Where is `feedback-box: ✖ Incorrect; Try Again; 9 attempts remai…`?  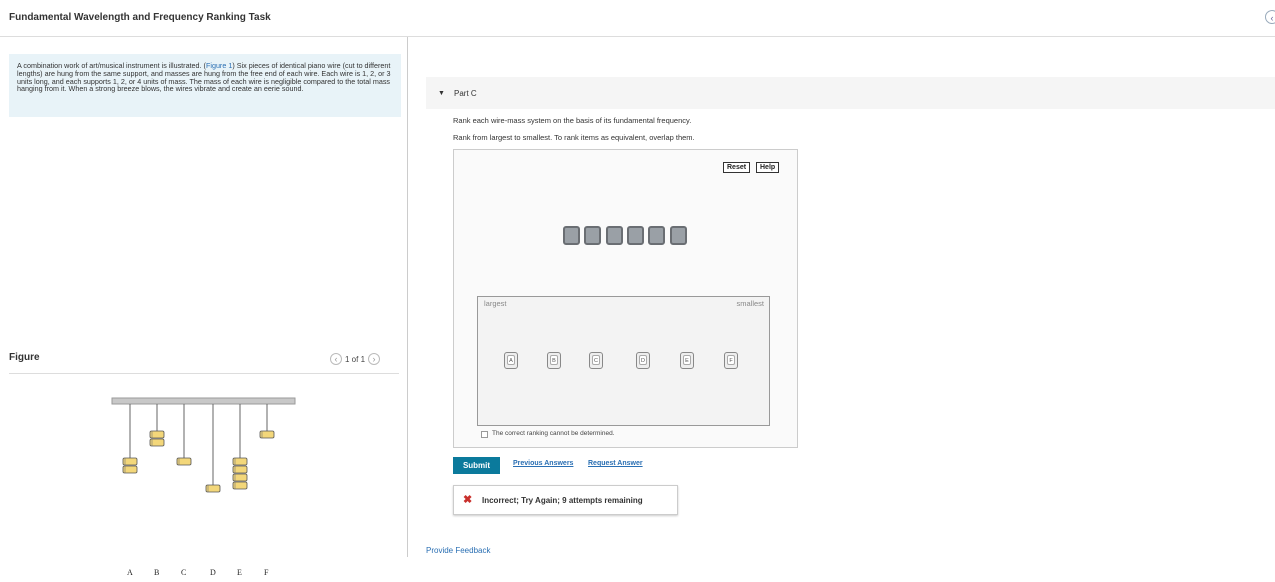
feedback-box: ✖ Incorrect; Try Again; 9 attempts remai… is located at coordinates (565, 500).